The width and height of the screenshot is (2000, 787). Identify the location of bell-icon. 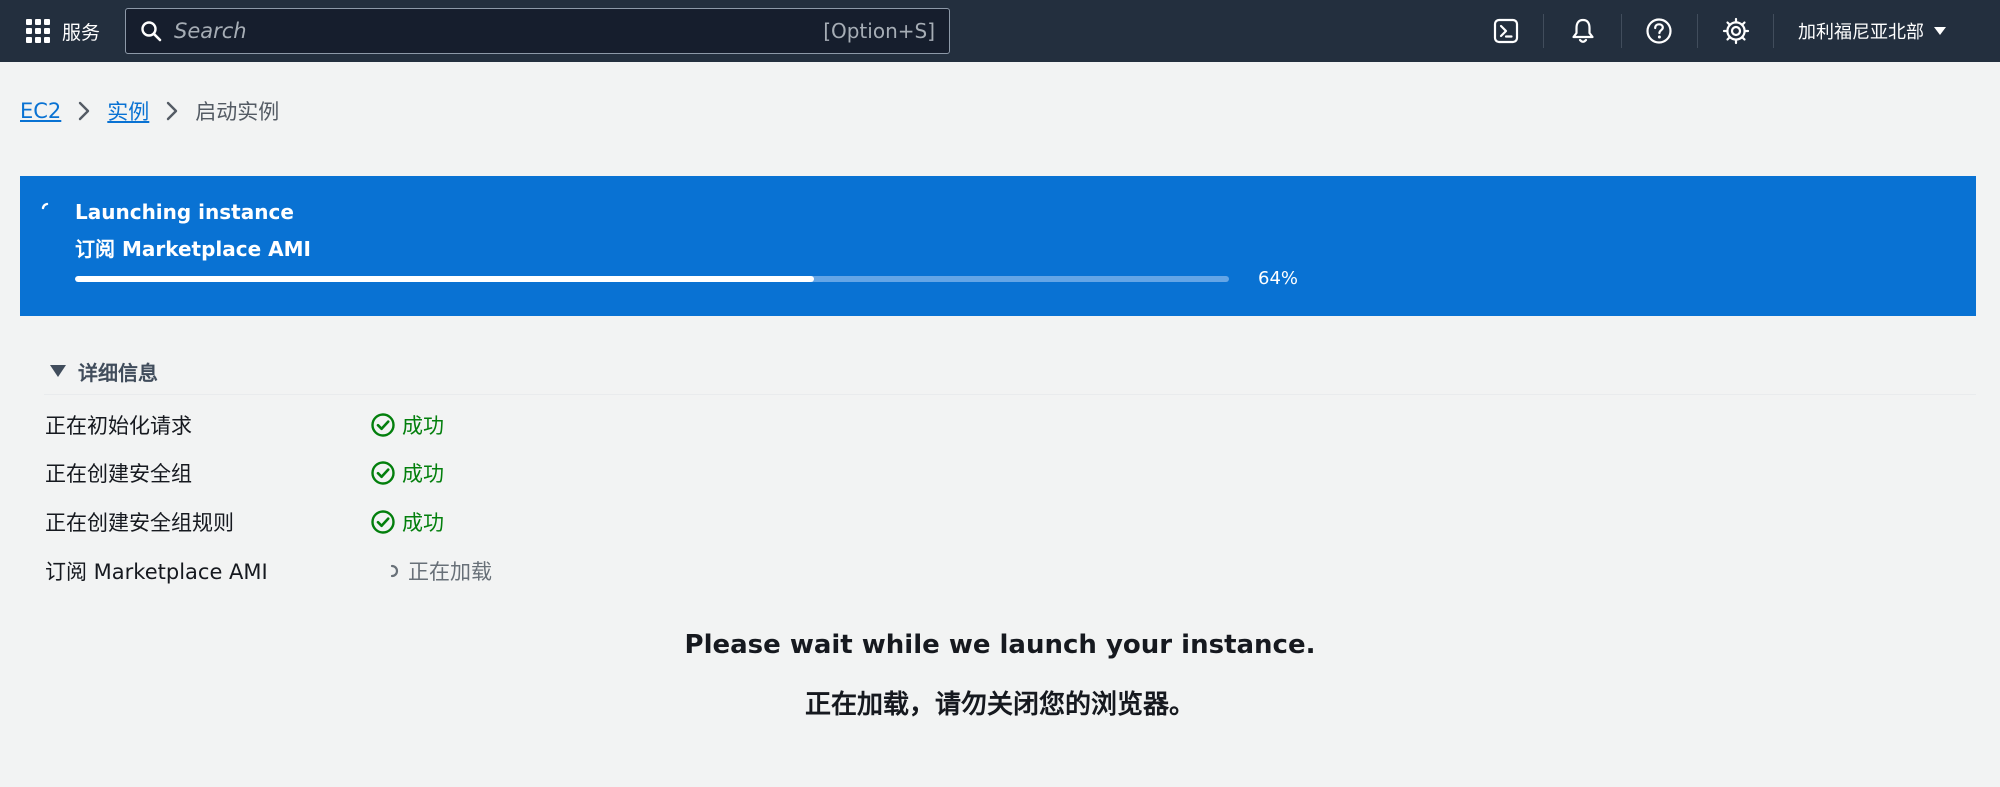
(1583, 30).